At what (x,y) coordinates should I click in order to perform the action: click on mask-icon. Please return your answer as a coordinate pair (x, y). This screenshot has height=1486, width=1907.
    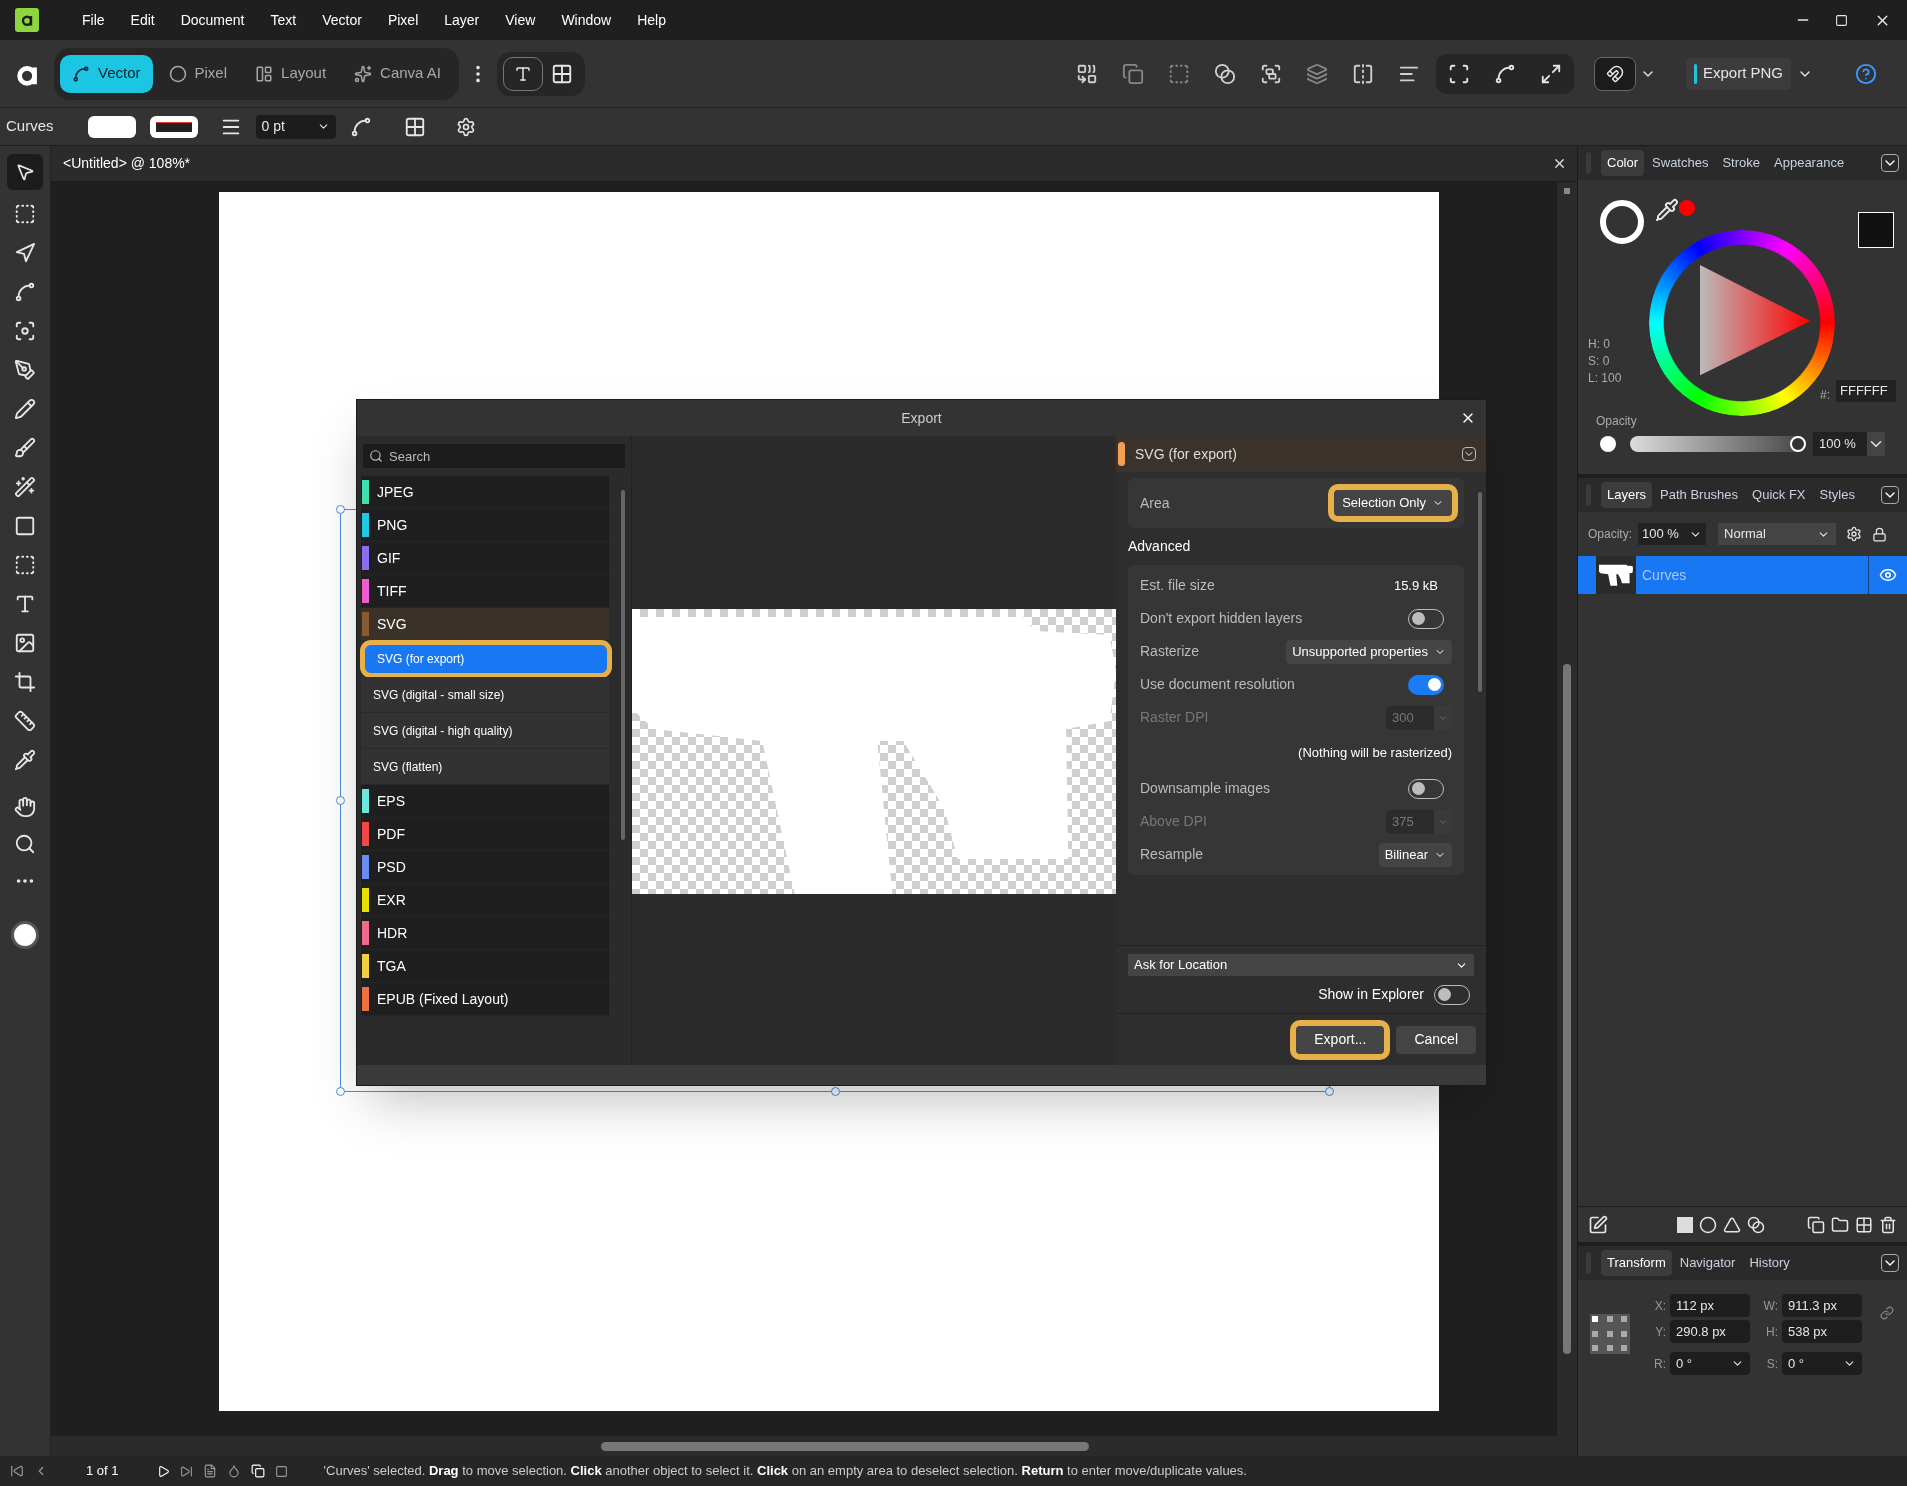
    Looking at the image, I should click on (1708, 1224).